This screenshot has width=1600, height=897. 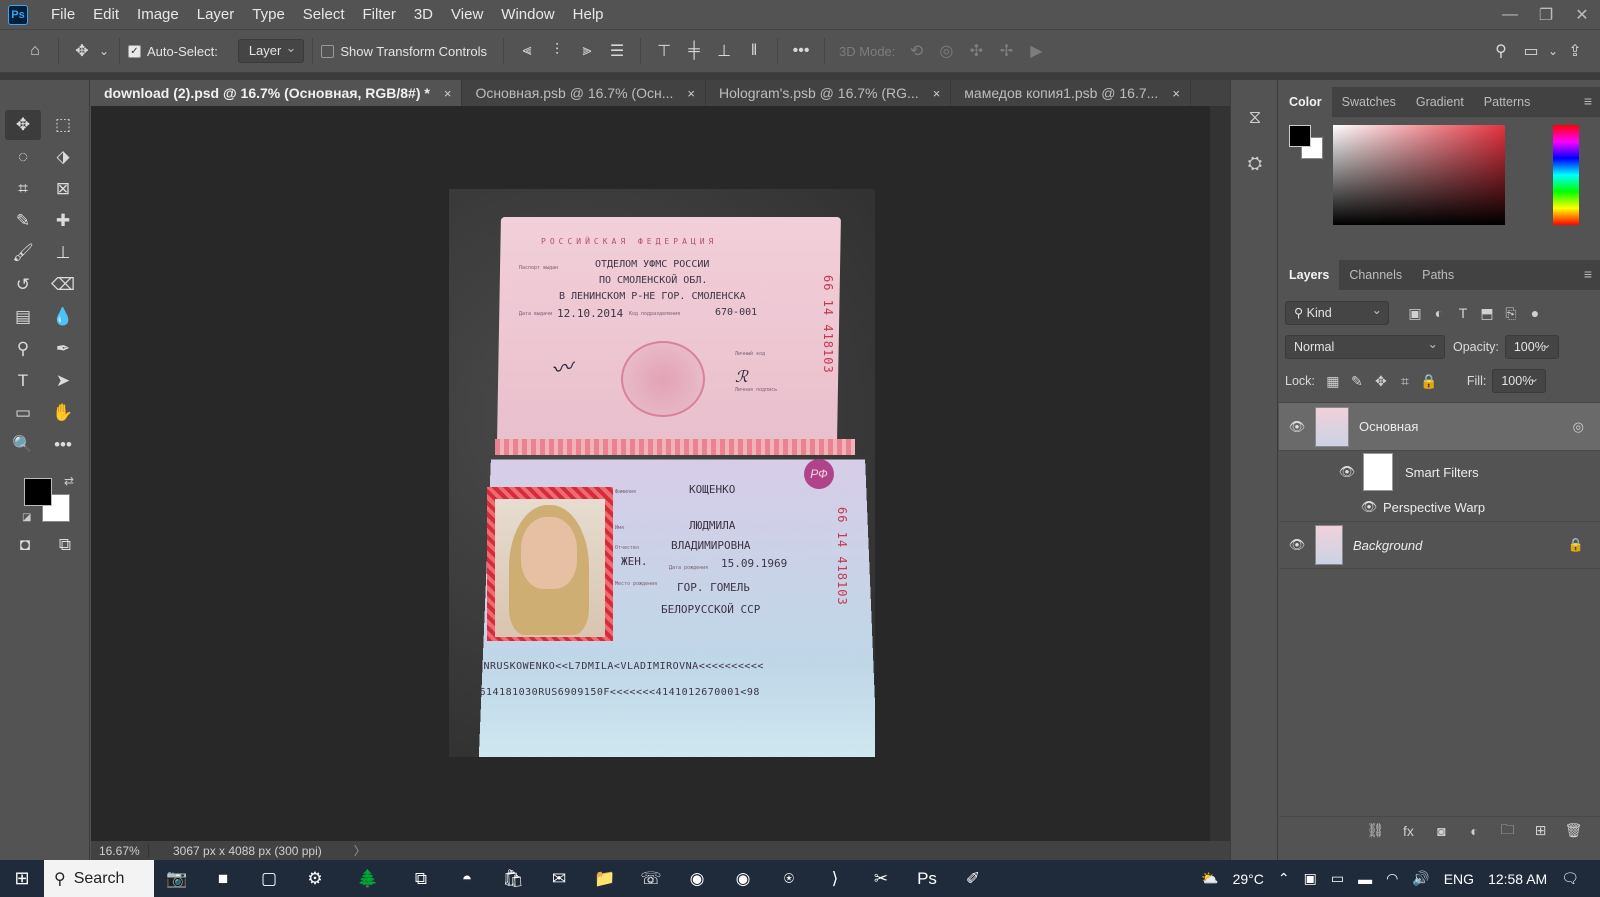 I want to click on zoom-icon: 🔍, so click(x=23, y=445).